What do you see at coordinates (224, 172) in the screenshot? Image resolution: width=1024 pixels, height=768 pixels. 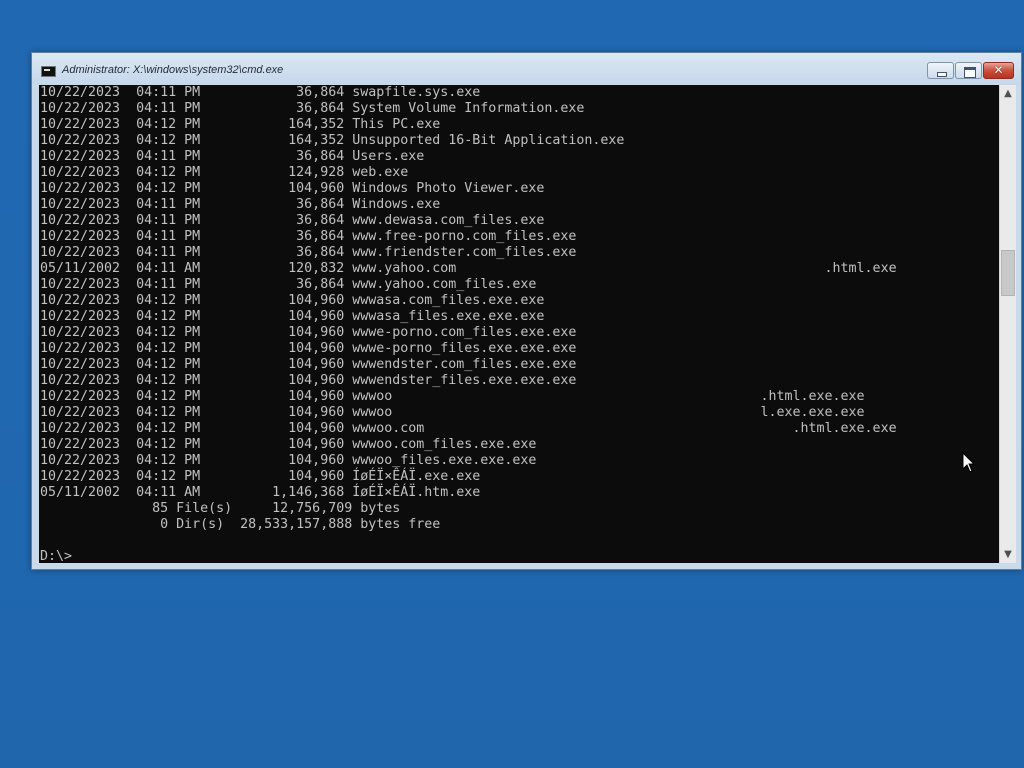 I see `console-line: 10/22/2023 04:12 PM 124,928 web.exe` at bounding box center [224, 172].